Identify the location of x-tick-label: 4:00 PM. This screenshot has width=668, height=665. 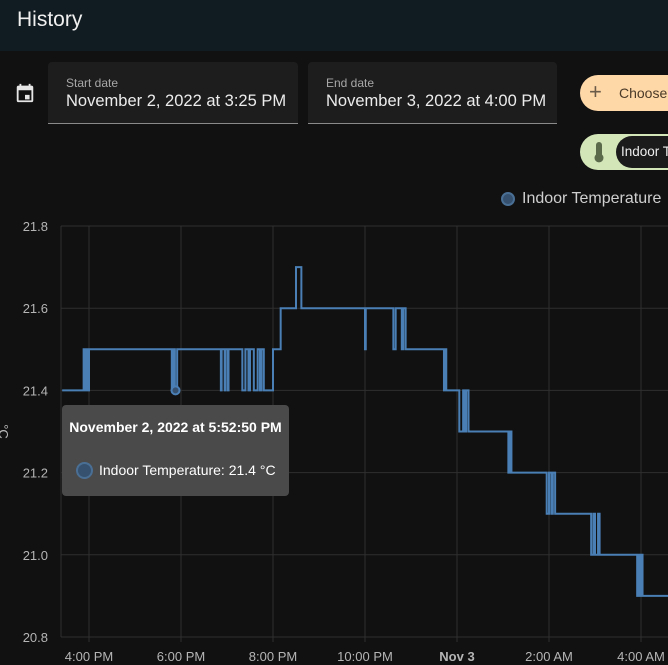
(89, 656).